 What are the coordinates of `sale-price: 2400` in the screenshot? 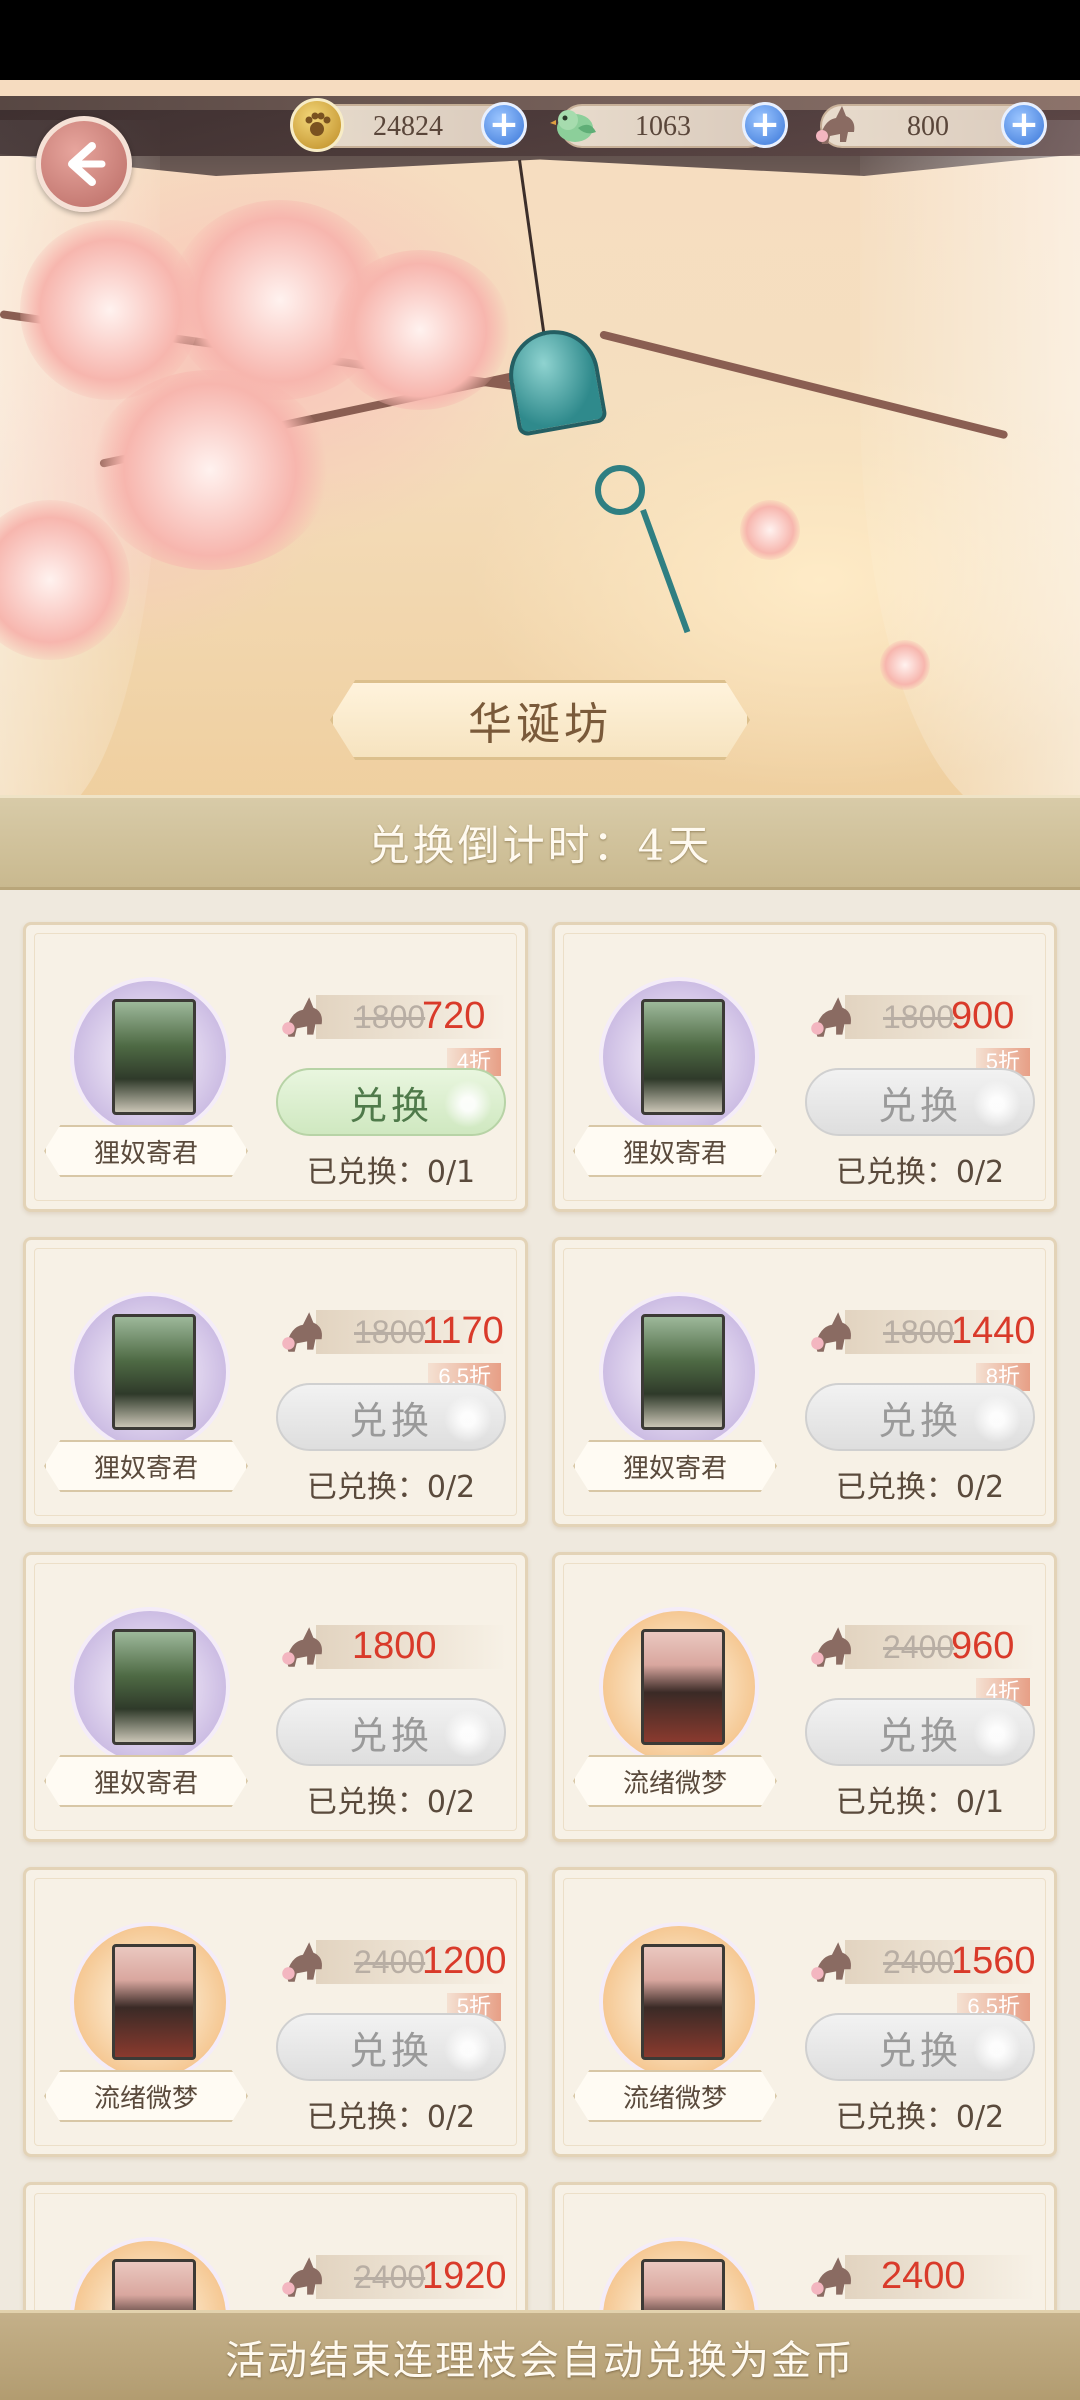 It's located at (923, 2276).